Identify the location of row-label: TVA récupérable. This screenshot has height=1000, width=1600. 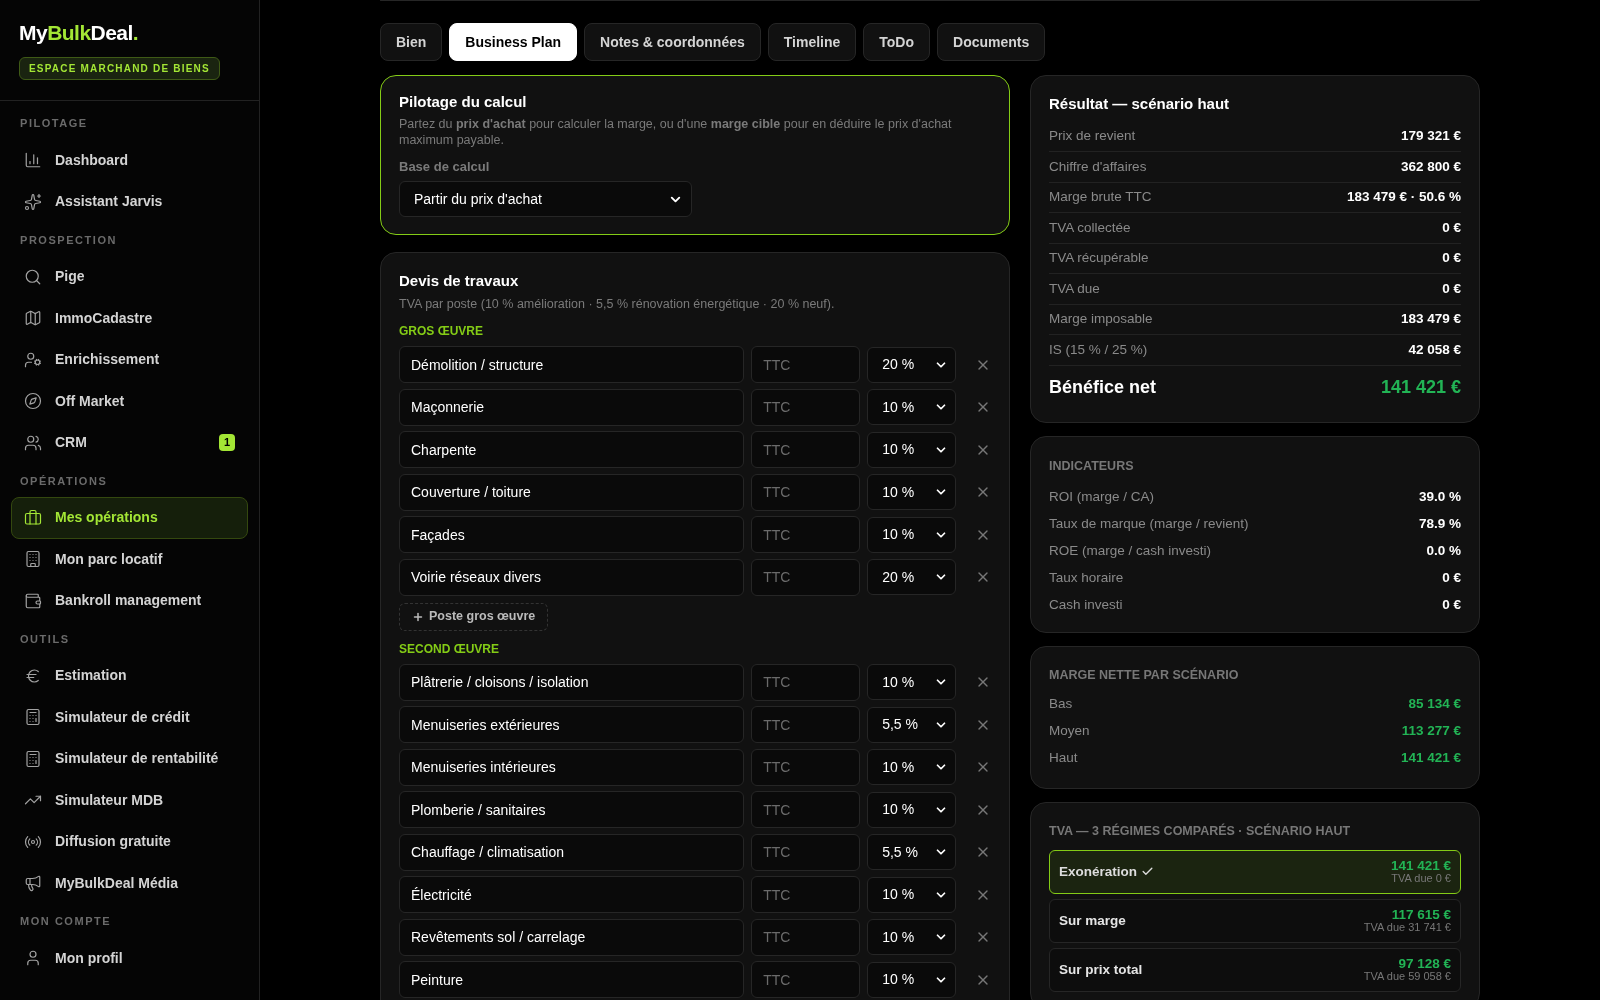
(1099, 258).